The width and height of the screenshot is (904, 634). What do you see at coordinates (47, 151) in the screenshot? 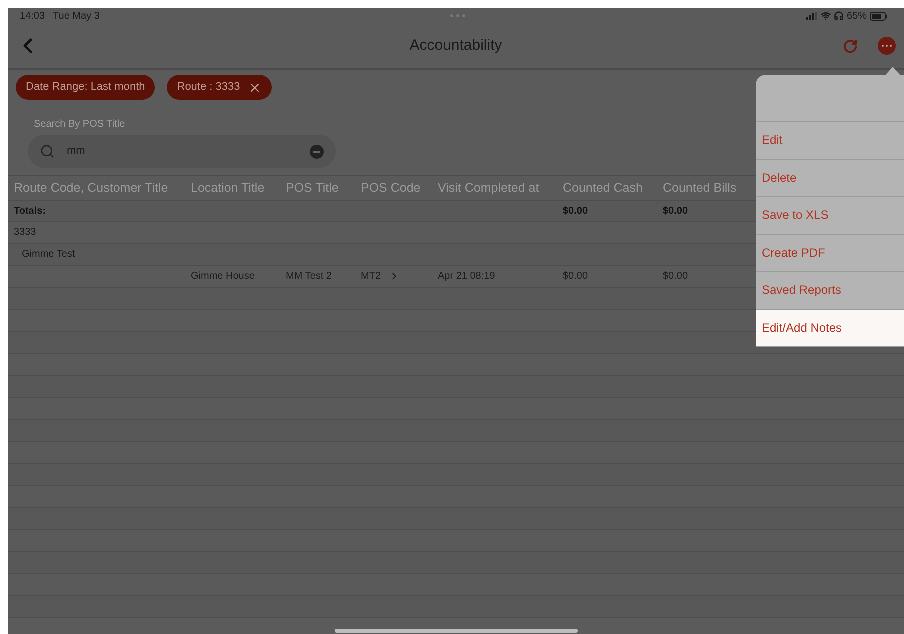
I see `search-icon` at bounding box center [47, 151].